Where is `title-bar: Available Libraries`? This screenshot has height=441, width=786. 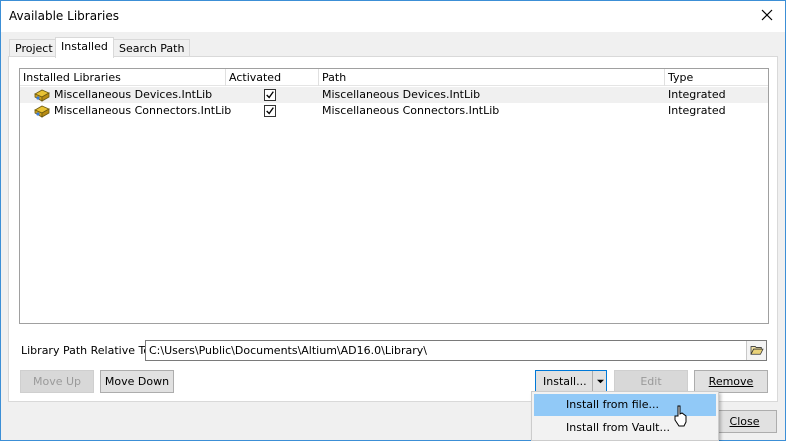 title-bar: Available Libraries is located at coordinates (393, 16).